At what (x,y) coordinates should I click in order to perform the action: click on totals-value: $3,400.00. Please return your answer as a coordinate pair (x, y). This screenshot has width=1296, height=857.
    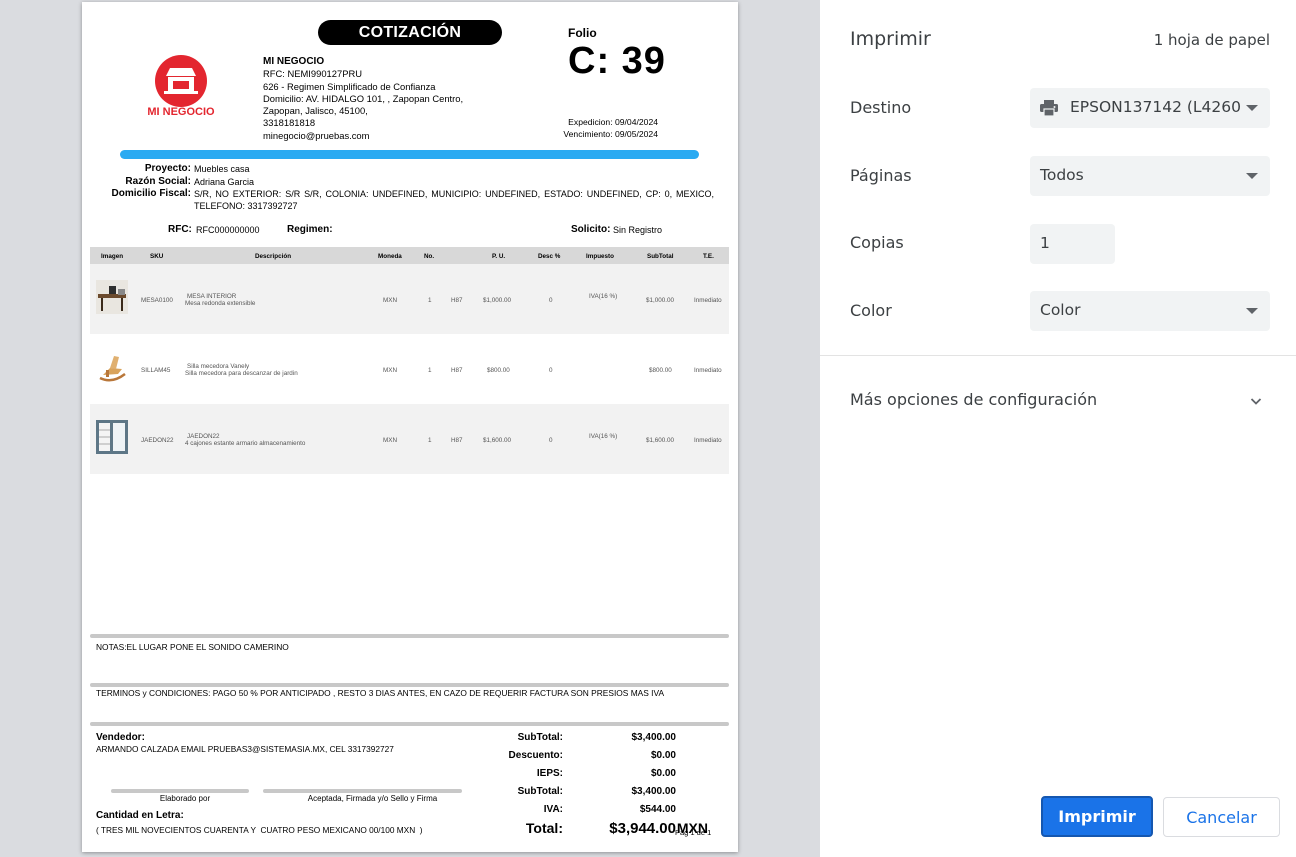
    Looking at the image, I should click on (654, 791).